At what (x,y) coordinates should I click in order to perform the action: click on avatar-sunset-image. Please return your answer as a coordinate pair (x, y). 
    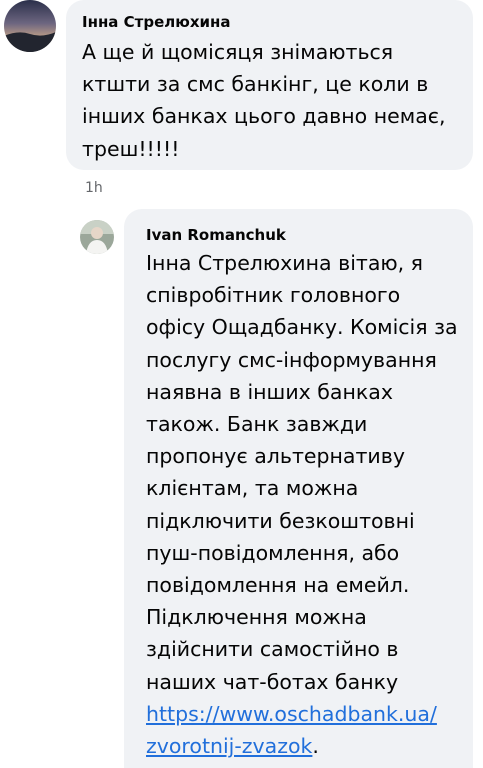
    Looking at the image, I should click on (30, 26).